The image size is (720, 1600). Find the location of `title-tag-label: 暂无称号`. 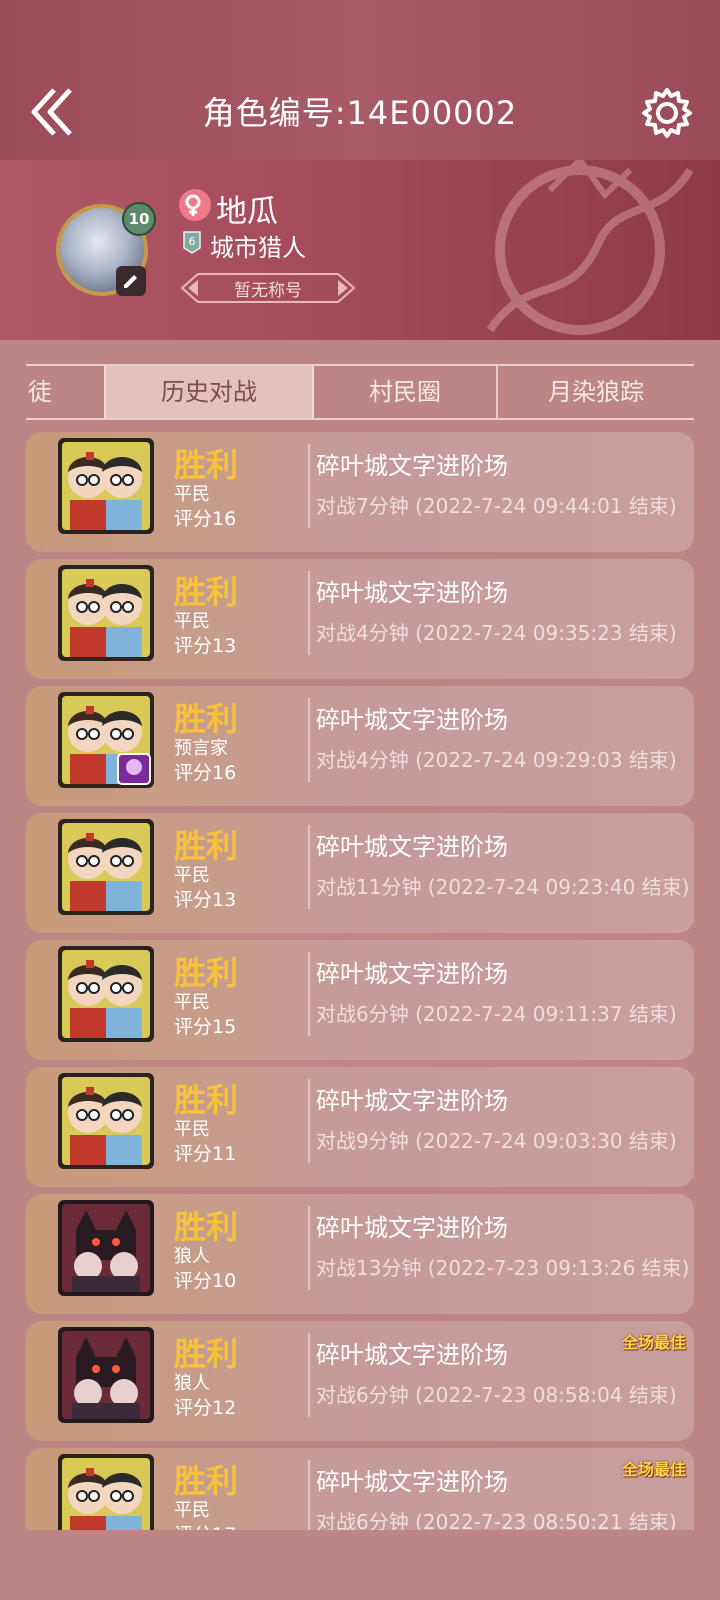

title-tag-label: 暂无称号 is located at coordinates (268, 291).